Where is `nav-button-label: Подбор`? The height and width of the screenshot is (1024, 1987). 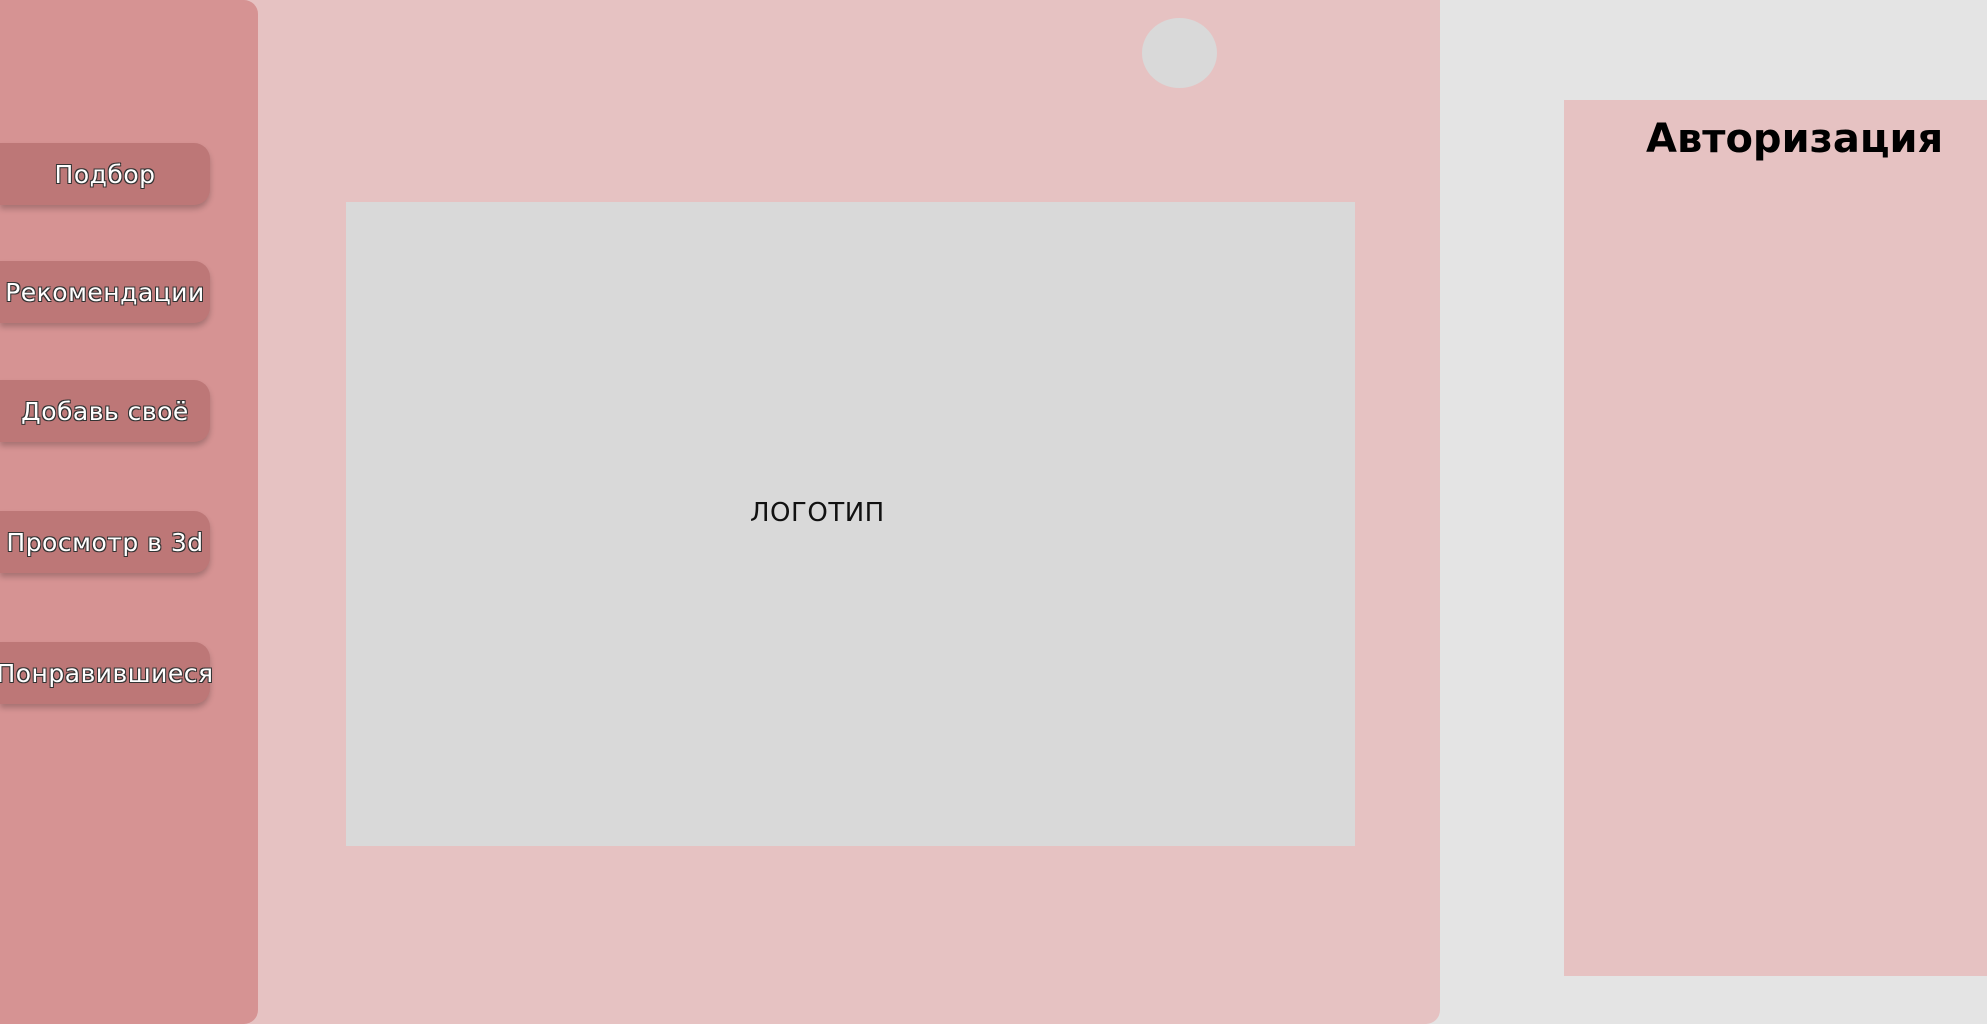
nav-button-label: Подбор is located at coordinates (105, 174).